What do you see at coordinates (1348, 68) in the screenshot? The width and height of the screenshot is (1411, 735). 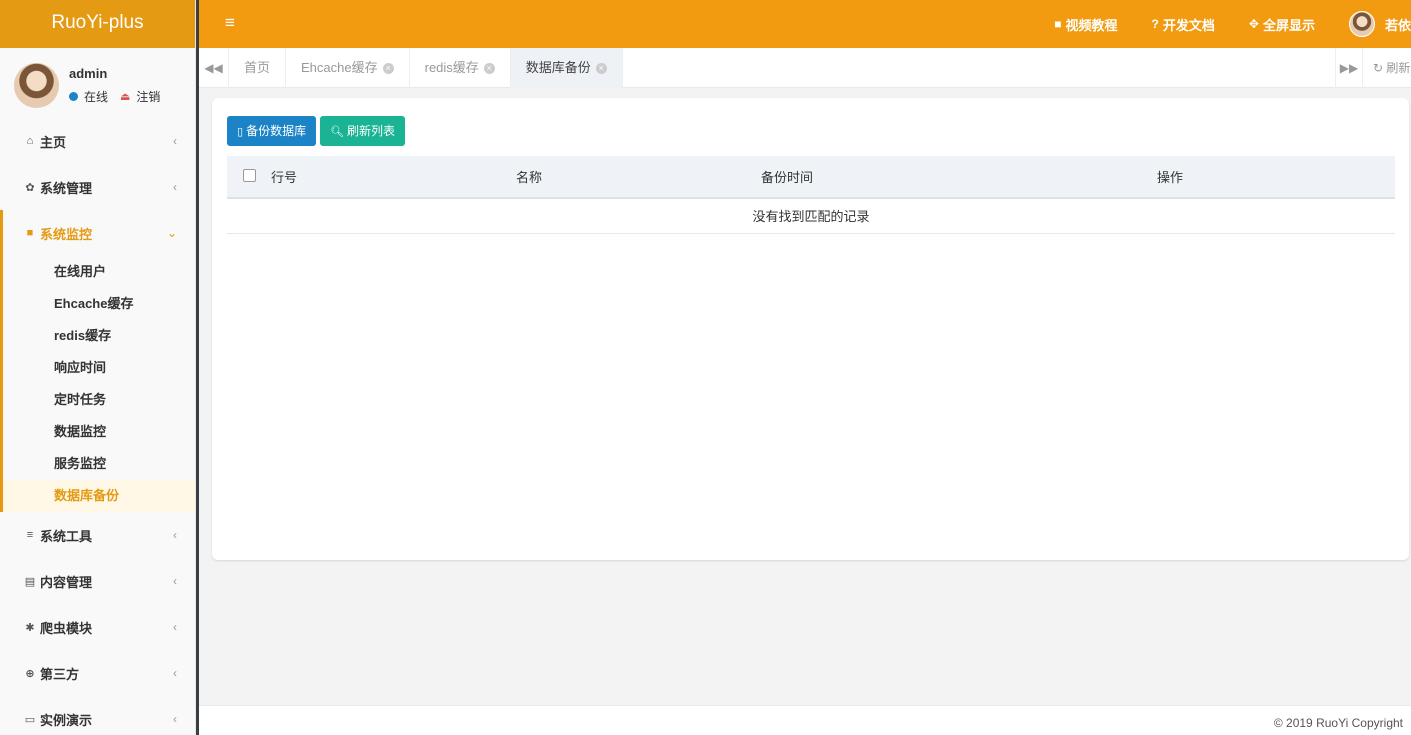 I see `tabs-scroll-right-icon: ▶▶` at bounding box center [1348, 68].